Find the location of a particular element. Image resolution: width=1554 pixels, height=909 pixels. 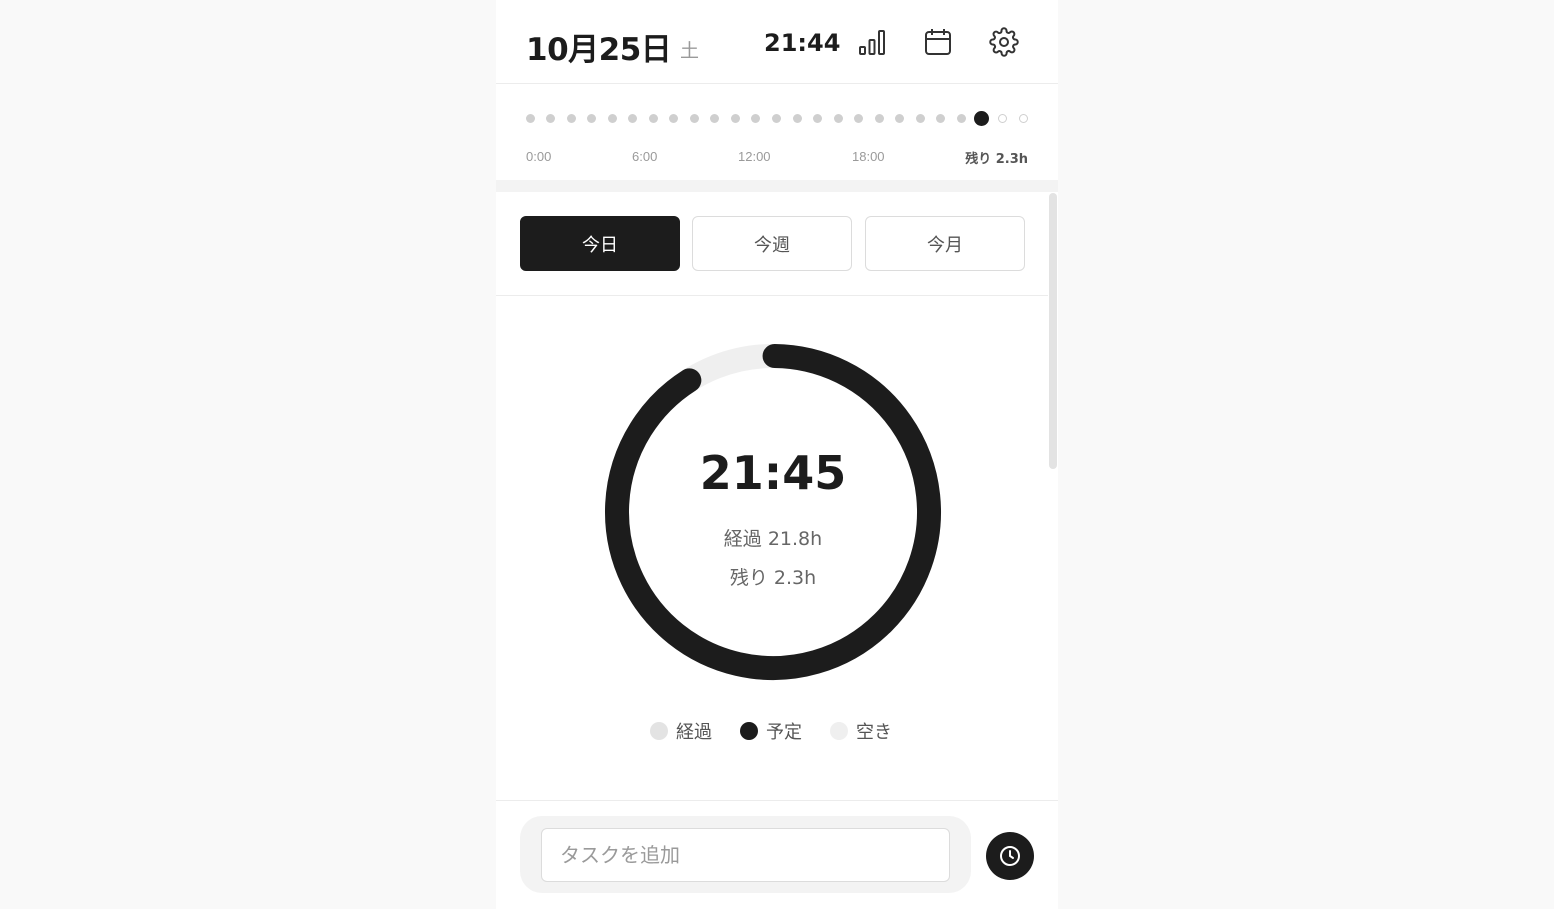

current-time: 21:44 is located at coordinates (802, 43).